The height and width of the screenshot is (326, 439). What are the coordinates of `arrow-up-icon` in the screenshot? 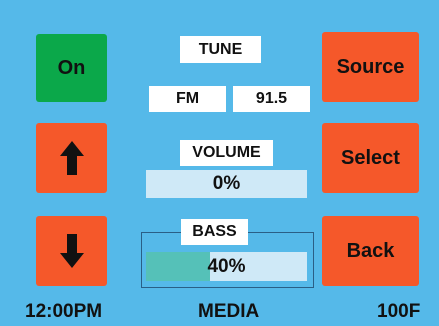 It's located at (71, 158).